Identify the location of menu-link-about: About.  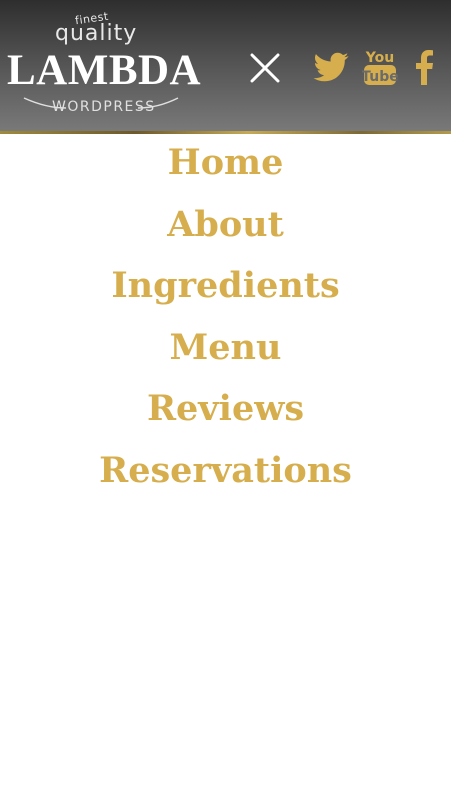
(225, 224).